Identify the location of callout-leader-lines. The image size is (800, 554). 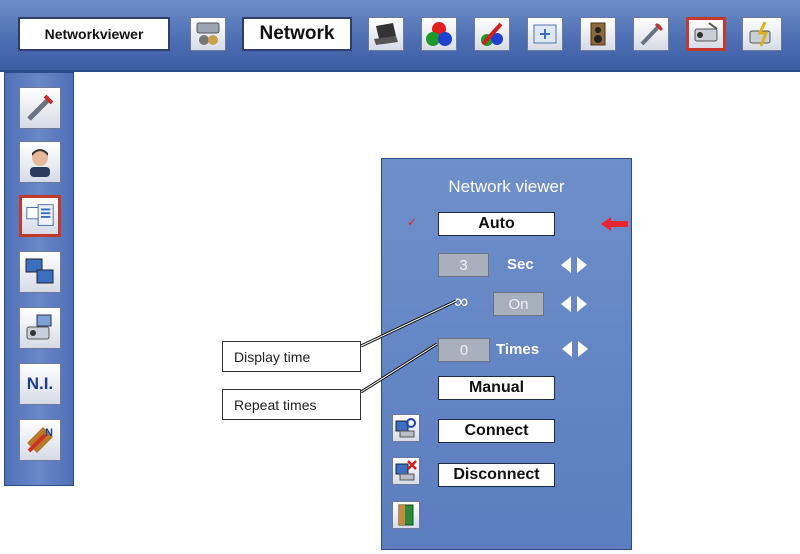
(408, 346).